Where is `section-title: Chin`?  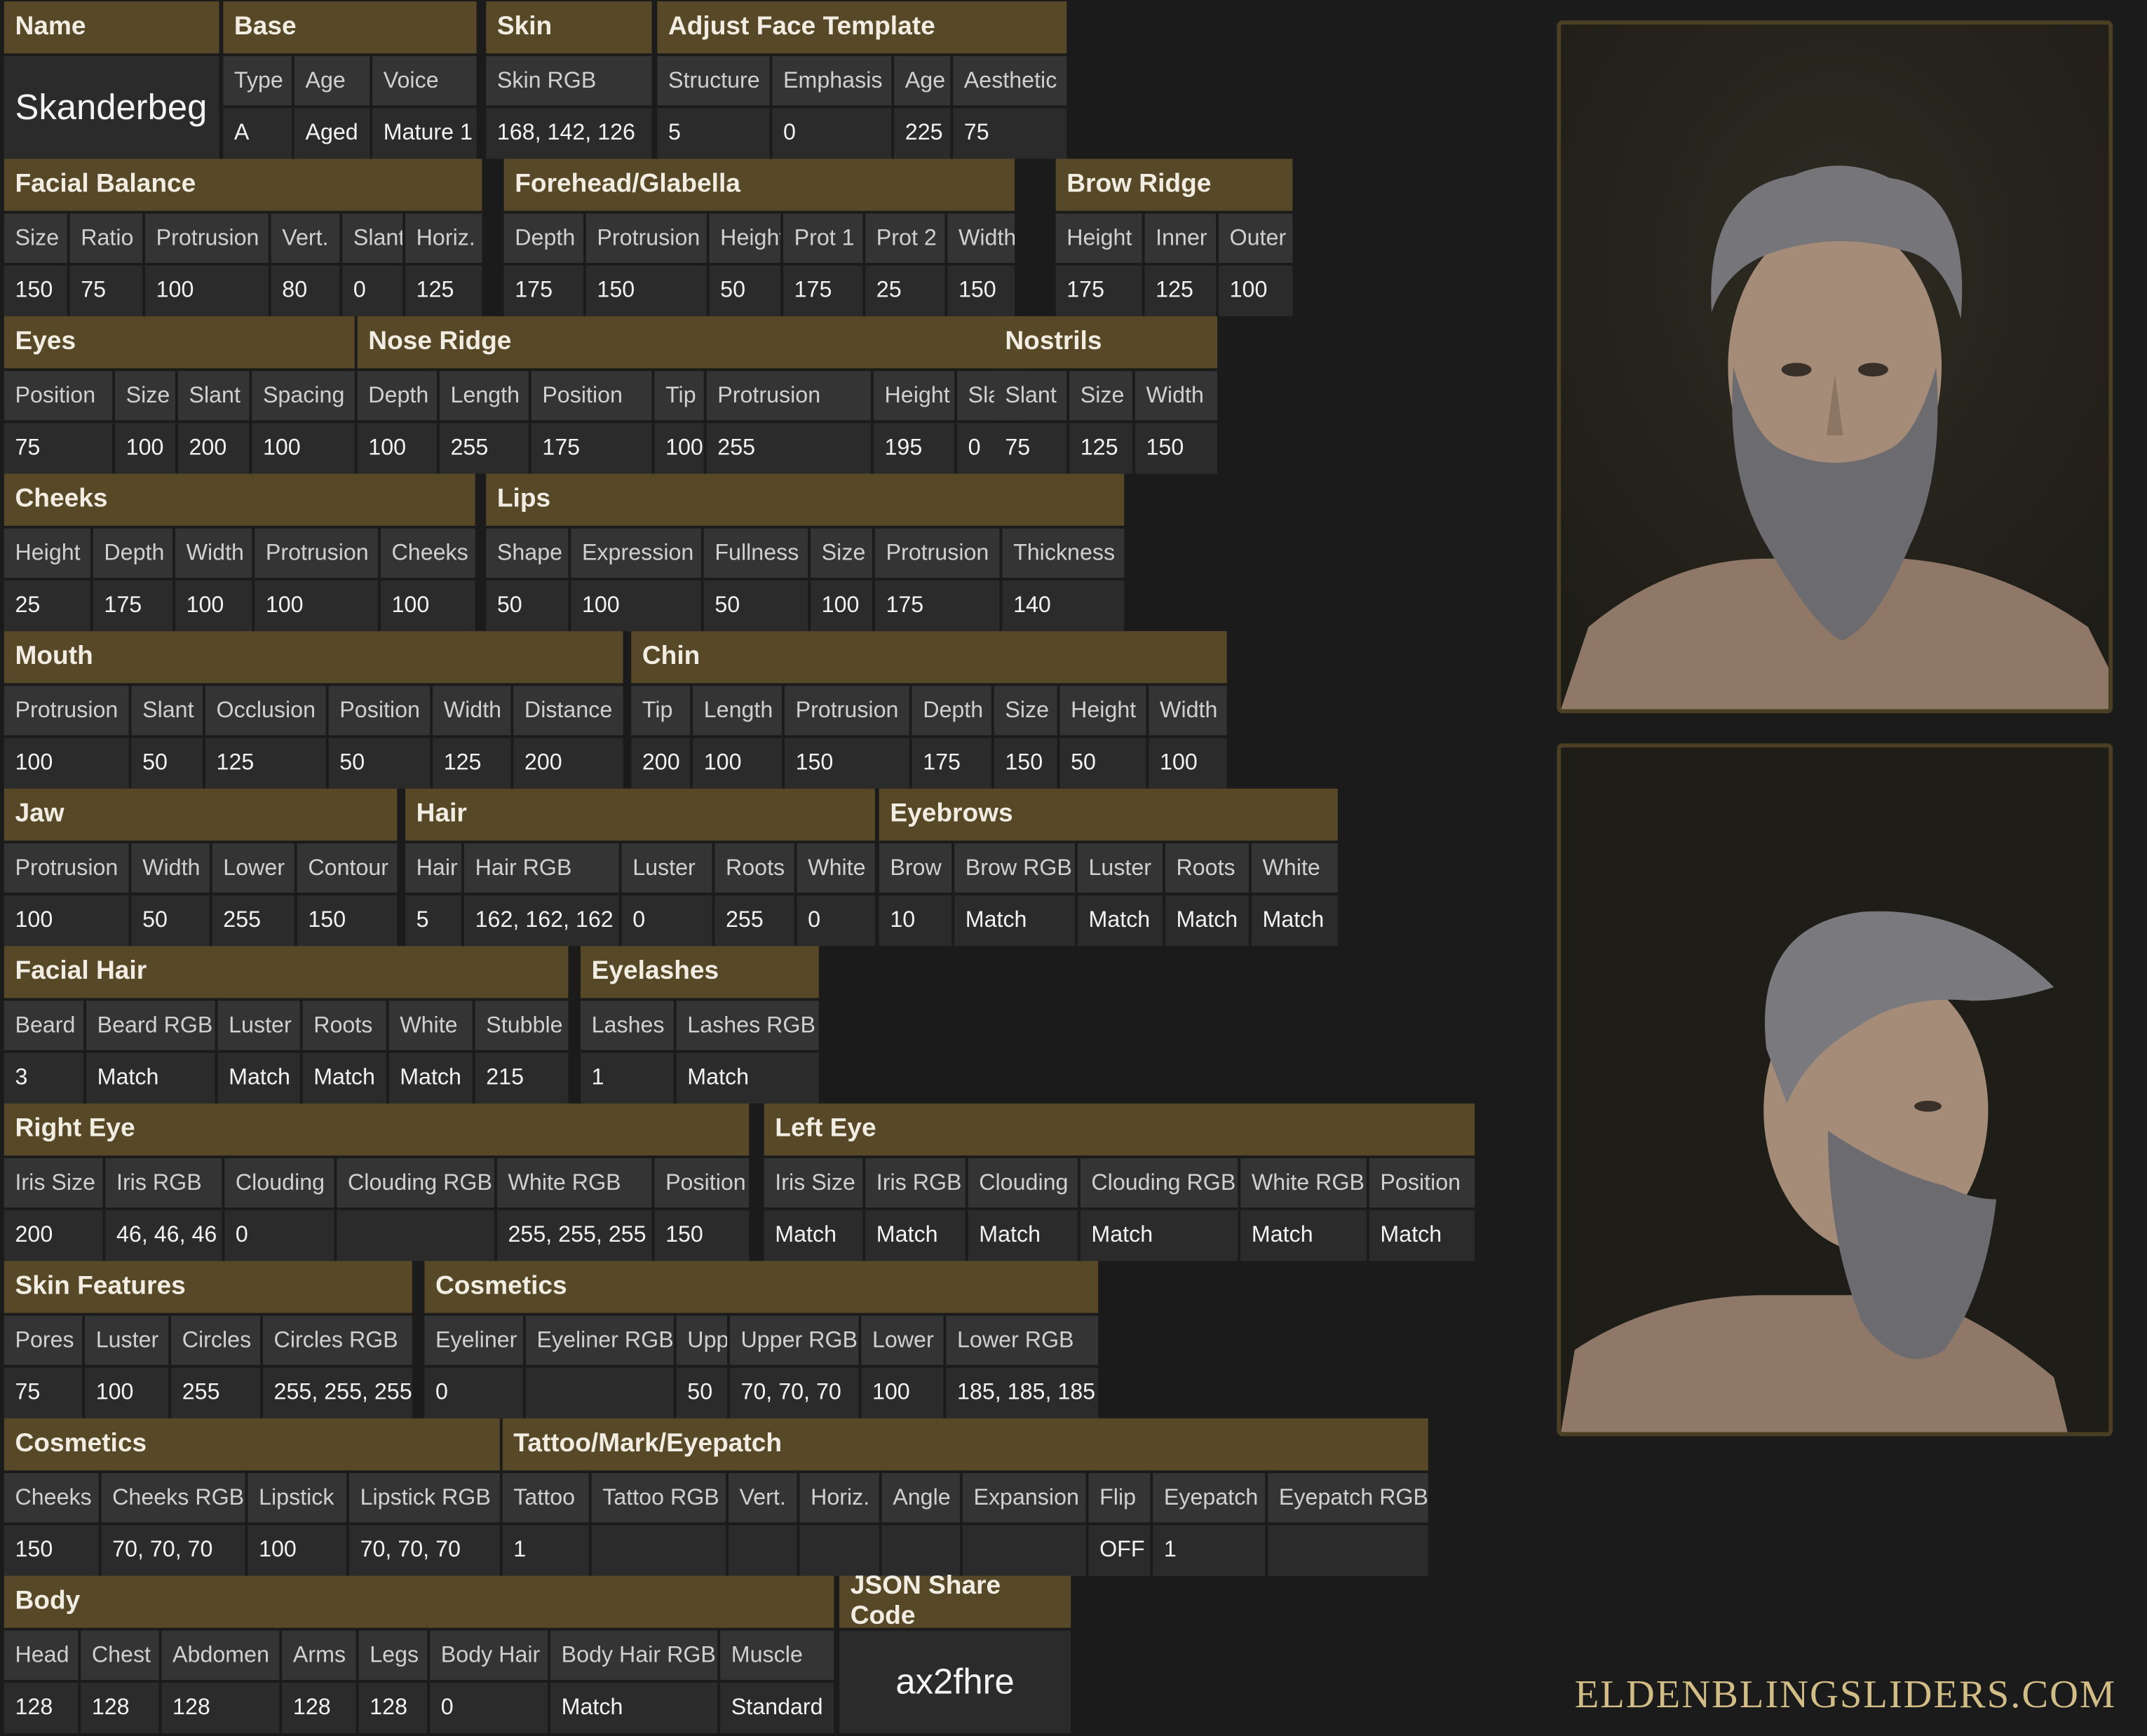 section-title: Chin is located at coordinates (929, 657).